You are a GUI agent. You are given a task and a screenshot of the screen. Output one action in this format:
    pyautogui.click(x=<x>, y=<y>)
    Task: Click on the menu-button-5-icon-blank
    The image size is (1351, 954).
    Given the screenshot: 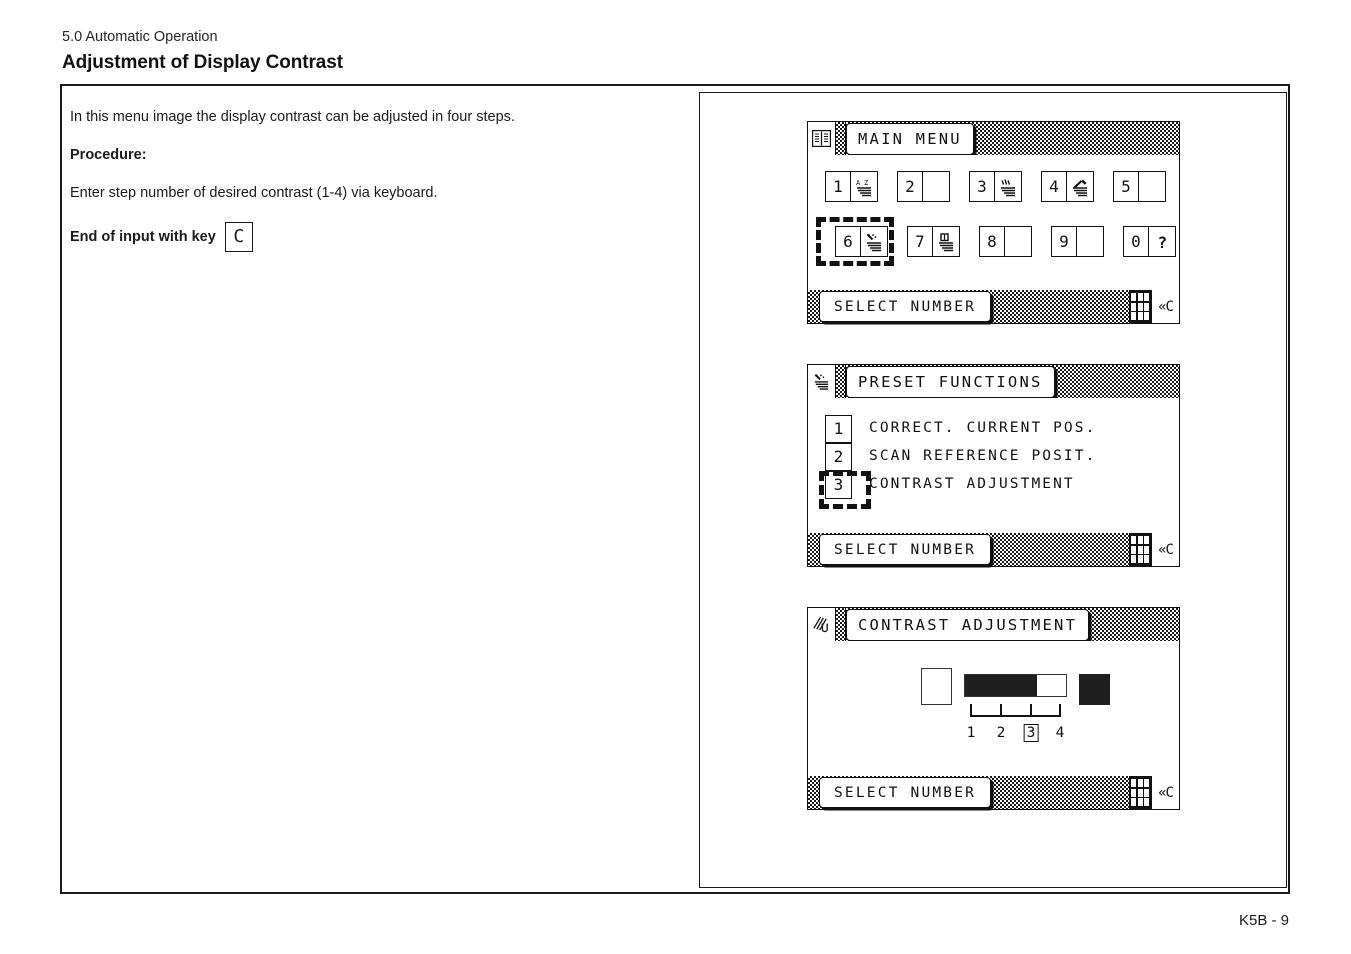 What is the action you would take?
    pyautogui.click(x=1151, y=186)
    